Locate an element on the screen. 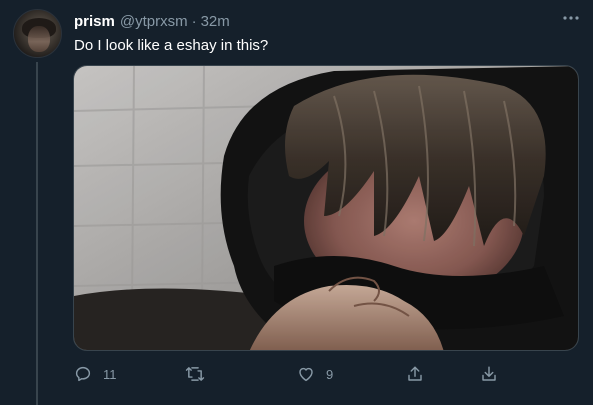 This screenshot has width=593, height=405. avatar is located at coordinates (37, 33).